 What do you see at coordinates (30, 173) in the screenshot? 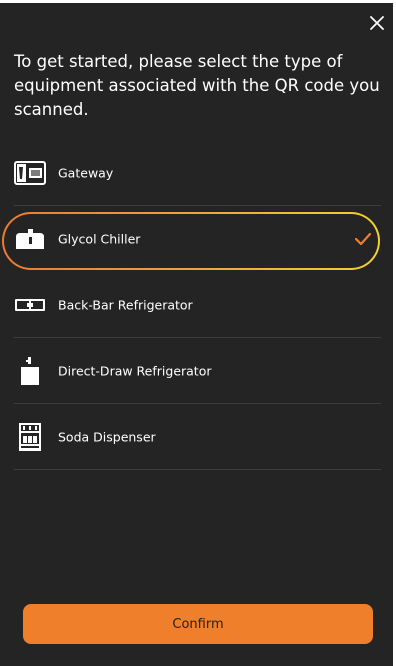
I see `gateway-icon` at bounding box center [30, 173].